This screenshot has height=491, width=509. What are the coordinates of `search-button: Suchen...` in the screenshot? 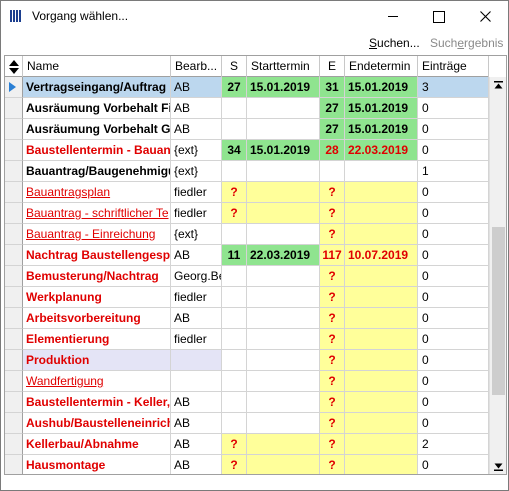 It's located at (394, 43).